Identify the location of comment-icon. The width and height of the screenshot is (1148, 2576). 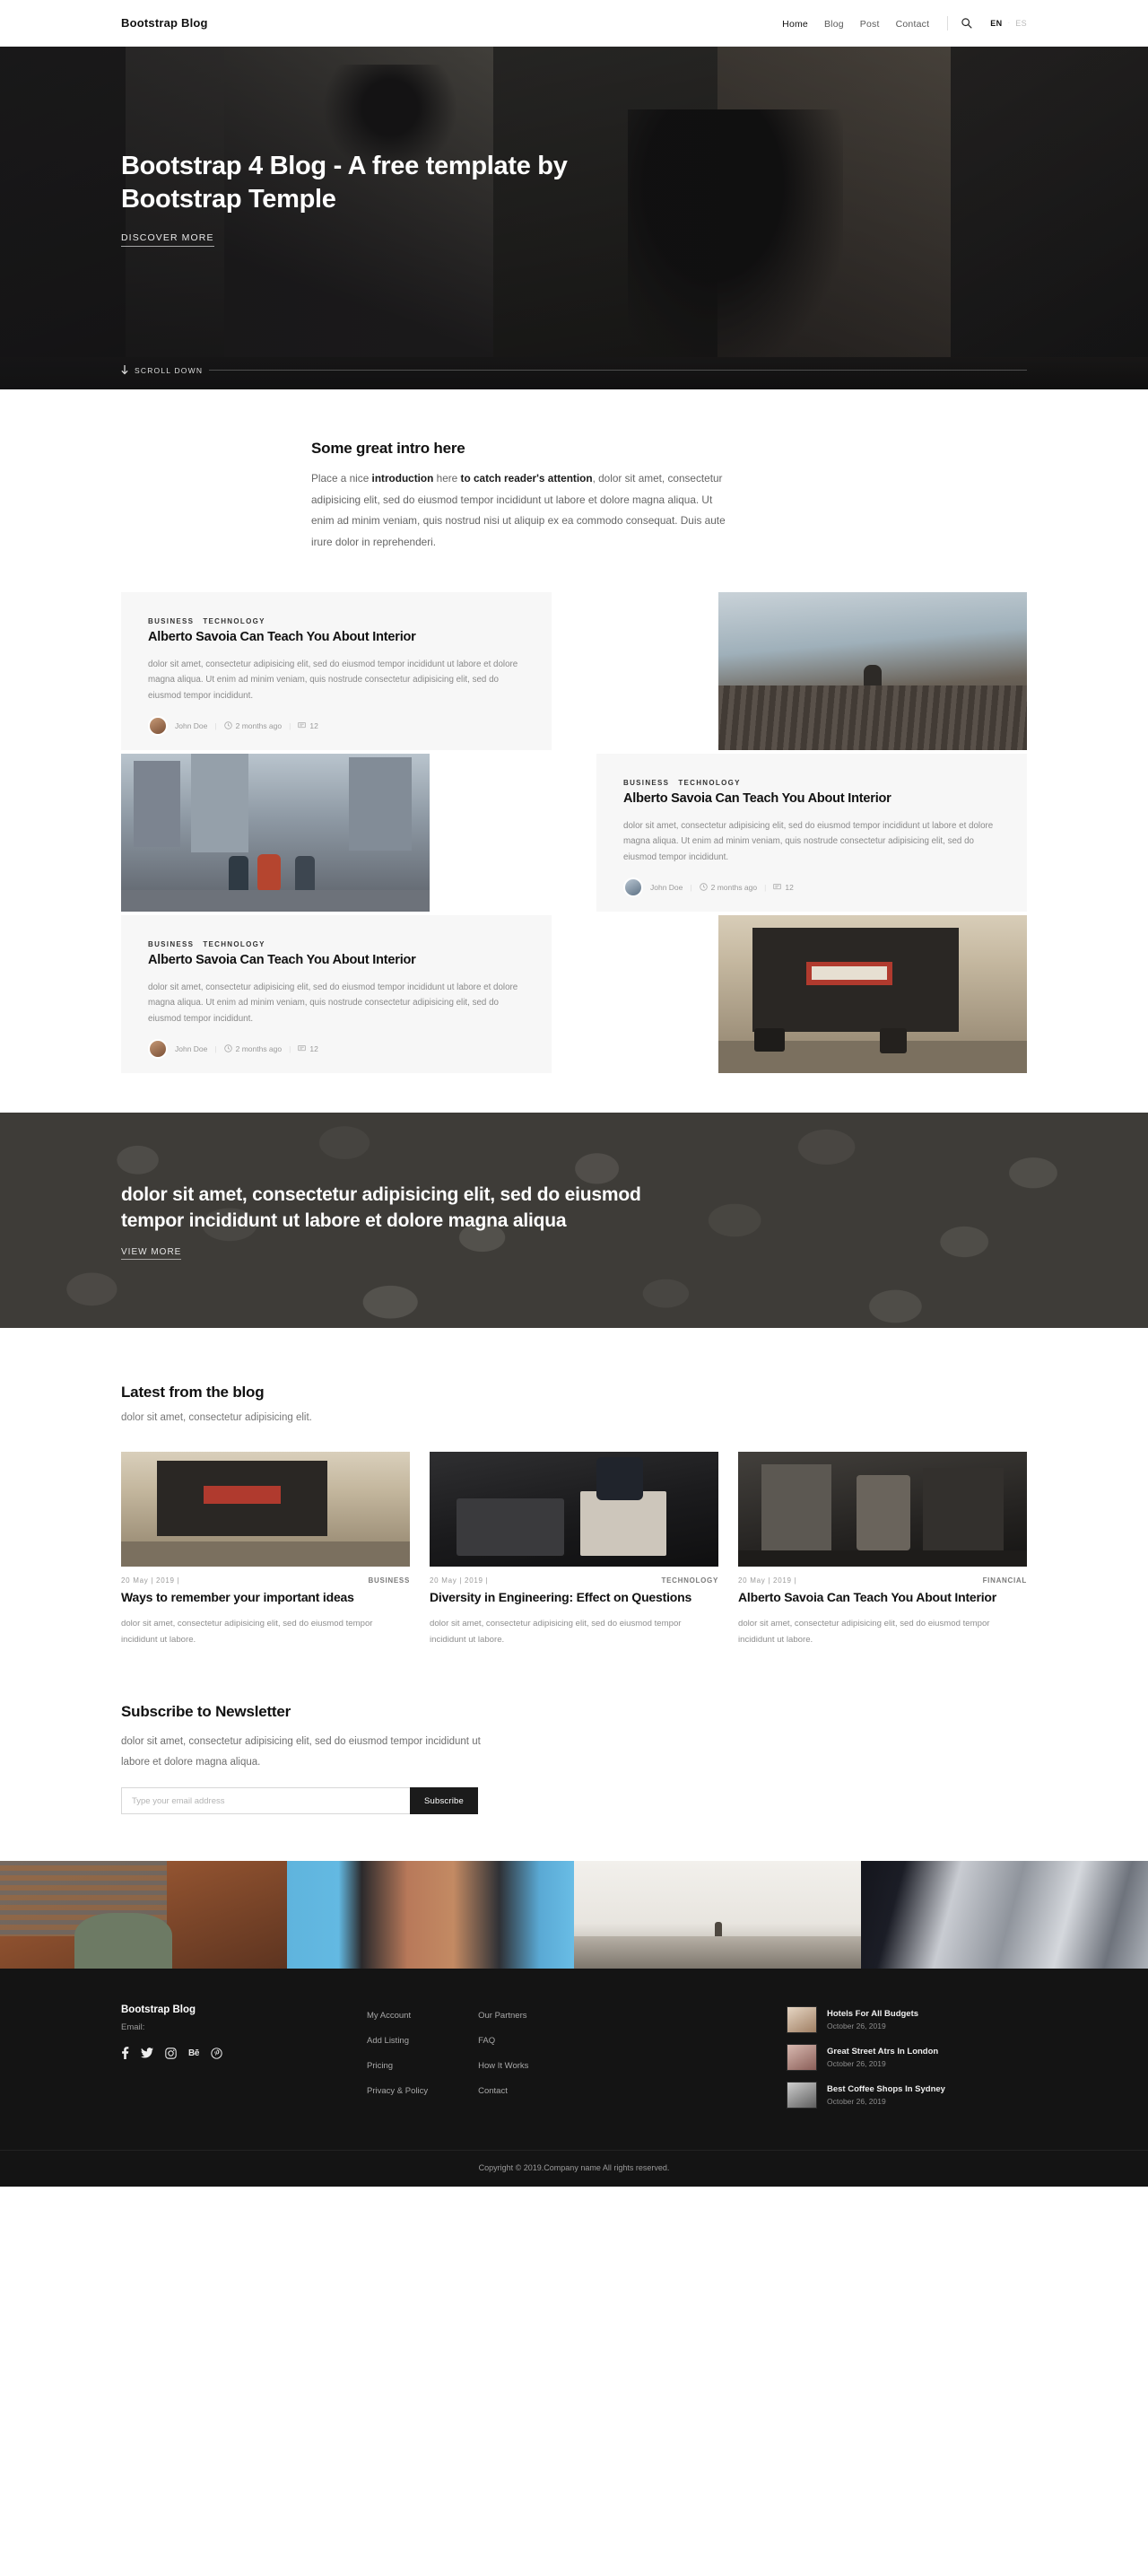
(777, 887).